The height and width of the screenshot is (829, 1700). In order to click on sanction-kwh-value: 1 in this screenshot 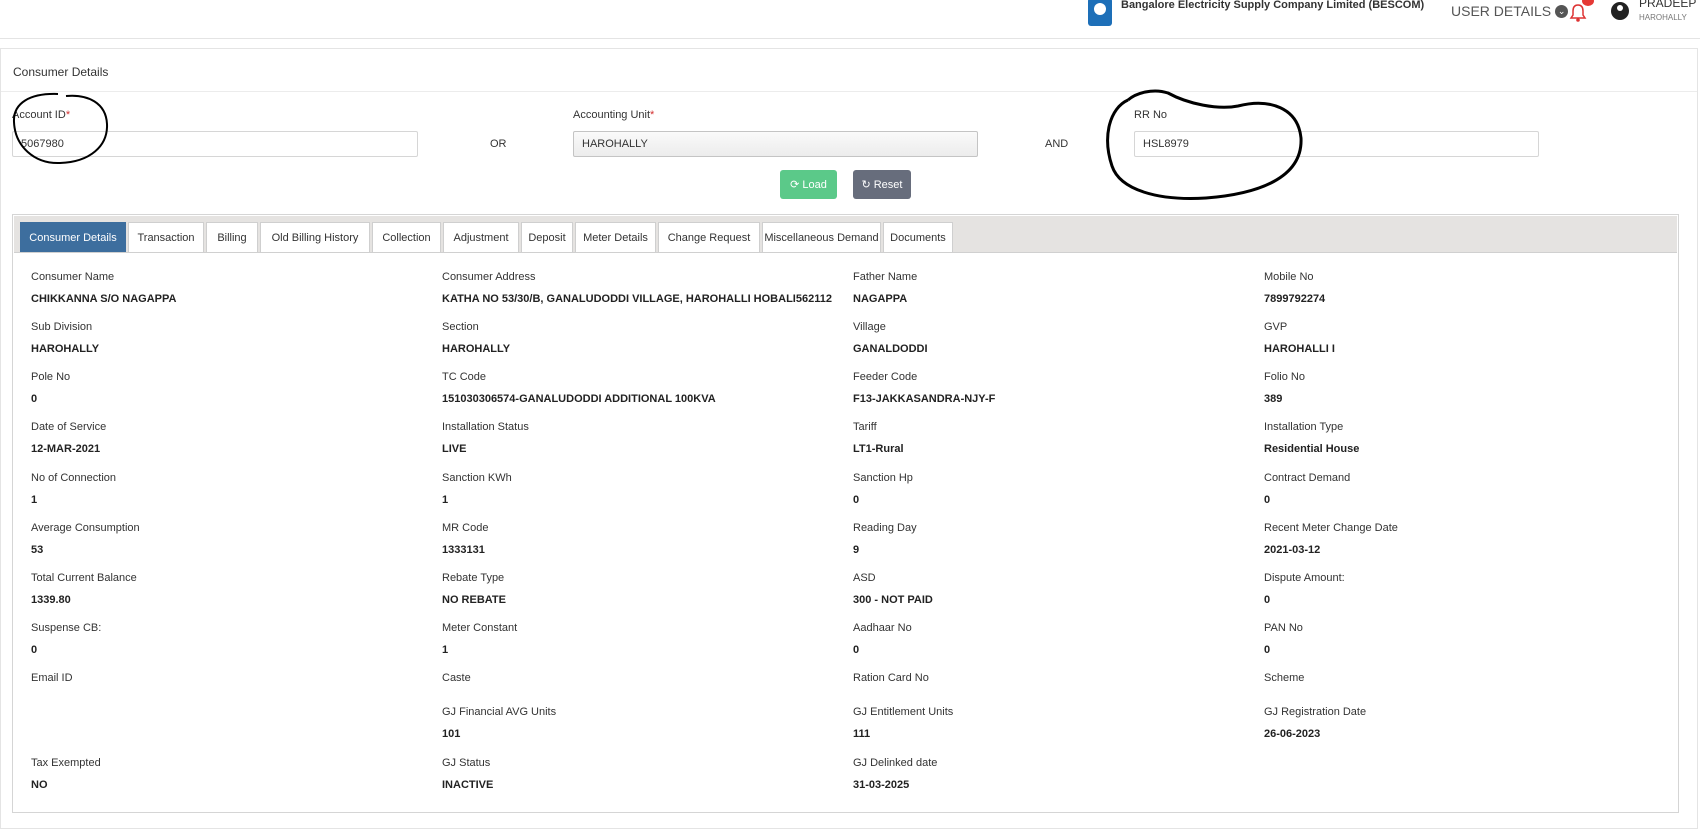, I will do `click(445, 500)`.